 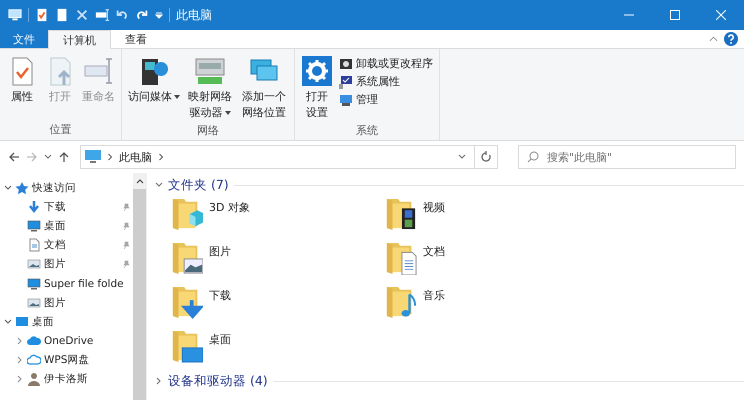 I want to click on folder-icon, so click(x=401, y=214).